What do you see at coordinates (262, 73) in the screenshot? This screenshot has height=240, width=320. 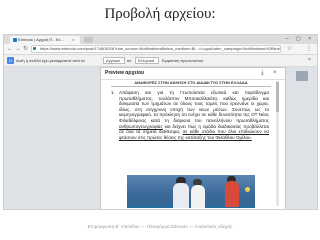 I see `download-icon: ⤓` at bounding box center [262, 73].